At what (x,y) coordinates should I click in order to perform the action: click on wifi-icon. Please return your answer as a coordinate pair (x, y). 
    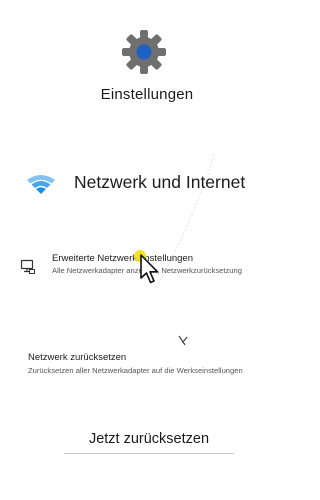
    Looking at the image, I should click on (41, 184).